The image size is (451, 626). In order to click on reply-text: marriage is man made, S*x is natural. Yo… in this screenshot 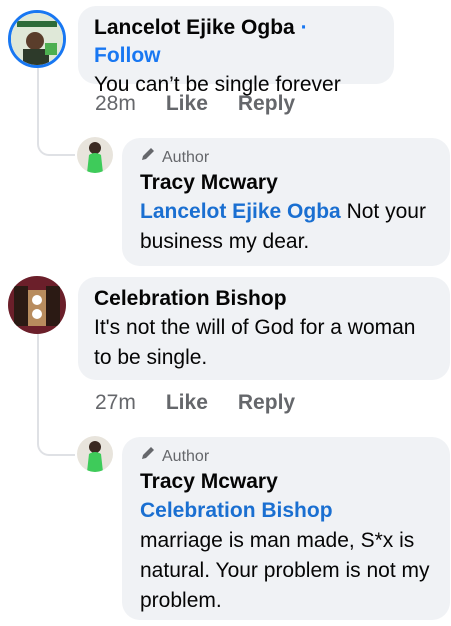, I will do `click(285, 570)`.